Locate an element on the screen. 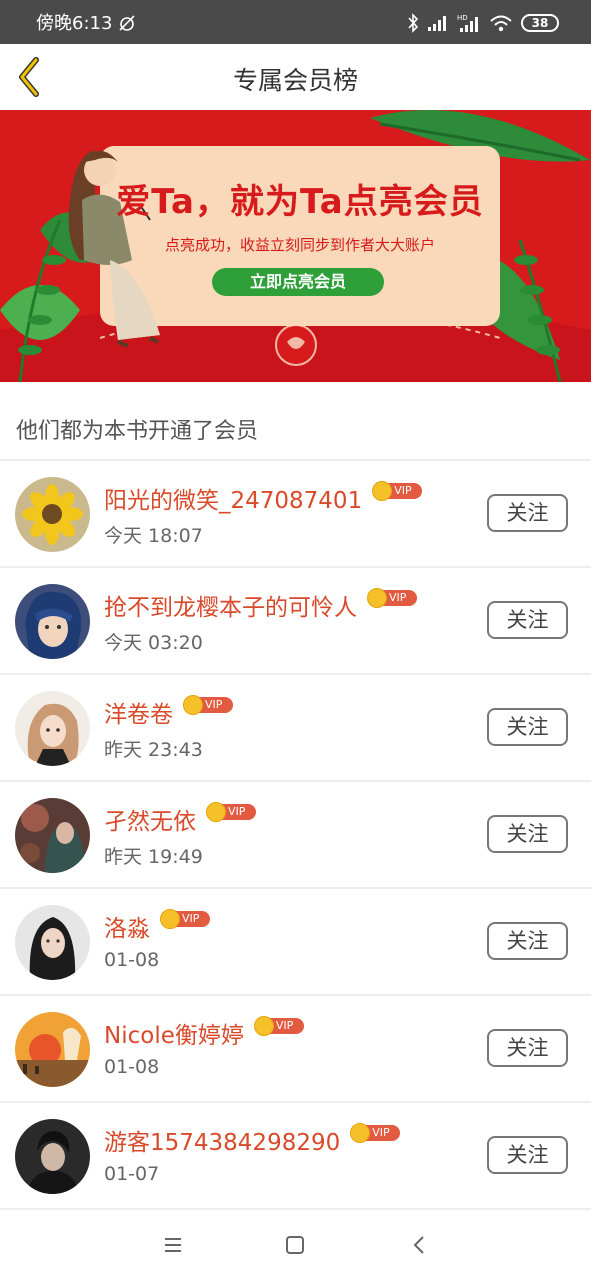  page-title: 专属会员榜 is located at coordinates (295, 80).